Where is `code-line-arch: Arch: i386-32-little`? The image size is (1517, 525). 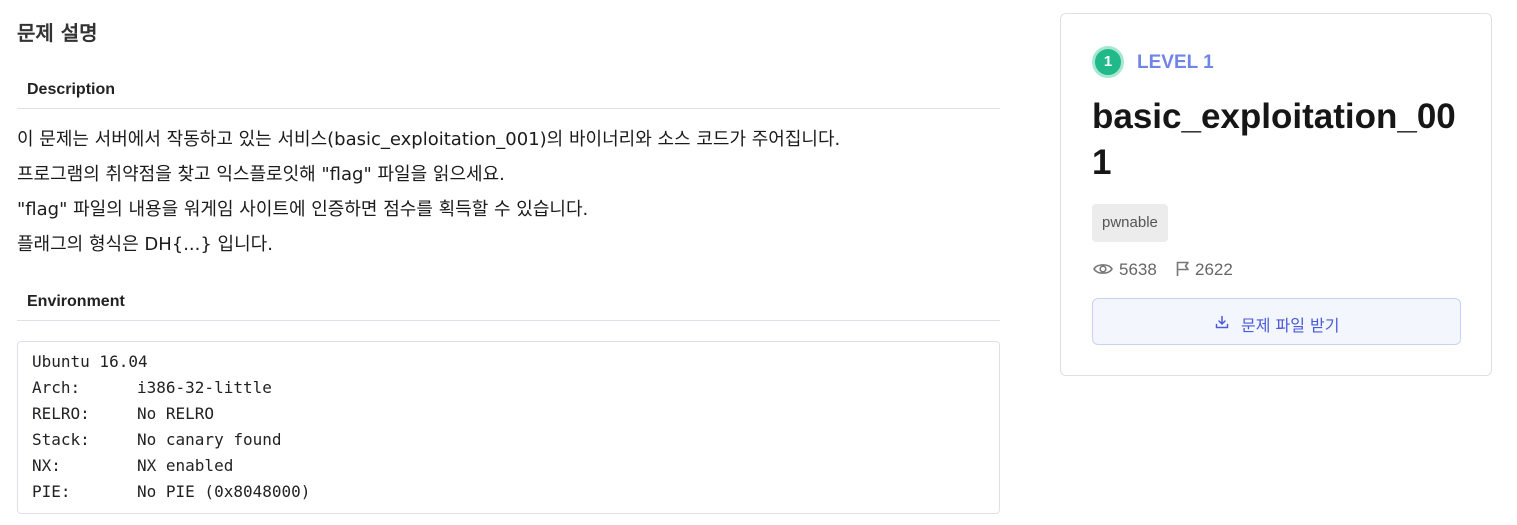
code-line-arch: Arch: i386-32-little is located at coordinates (508, 388).